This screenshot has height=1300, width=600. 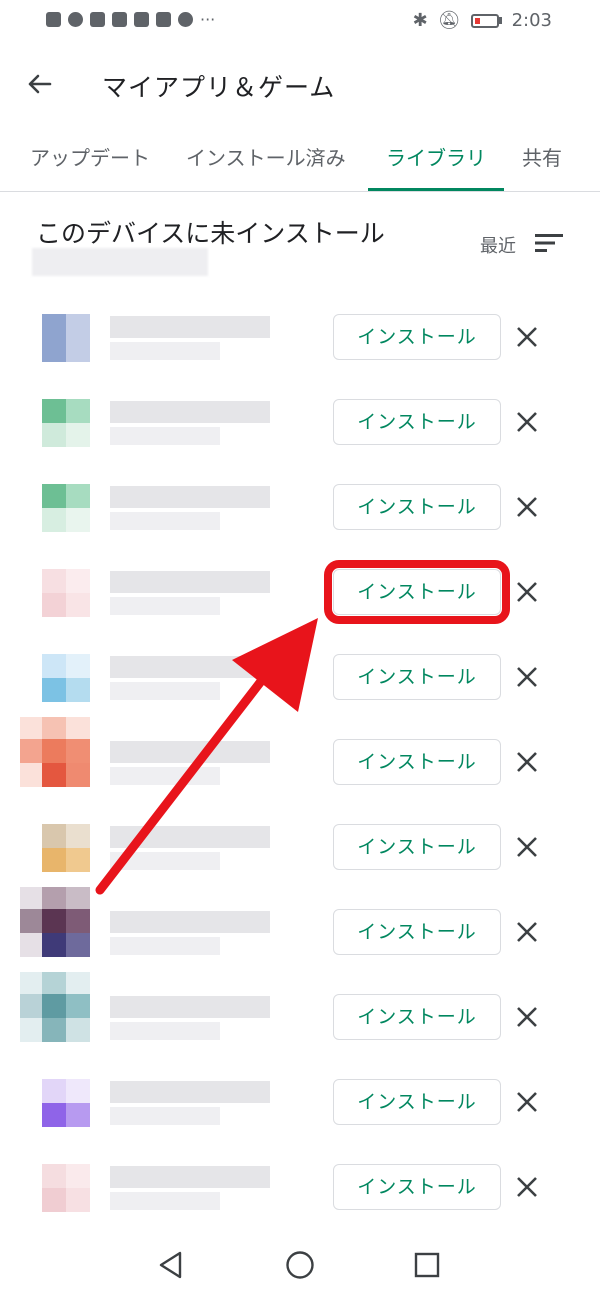 I want to click on mail-icon, so click(x=141, y=19).